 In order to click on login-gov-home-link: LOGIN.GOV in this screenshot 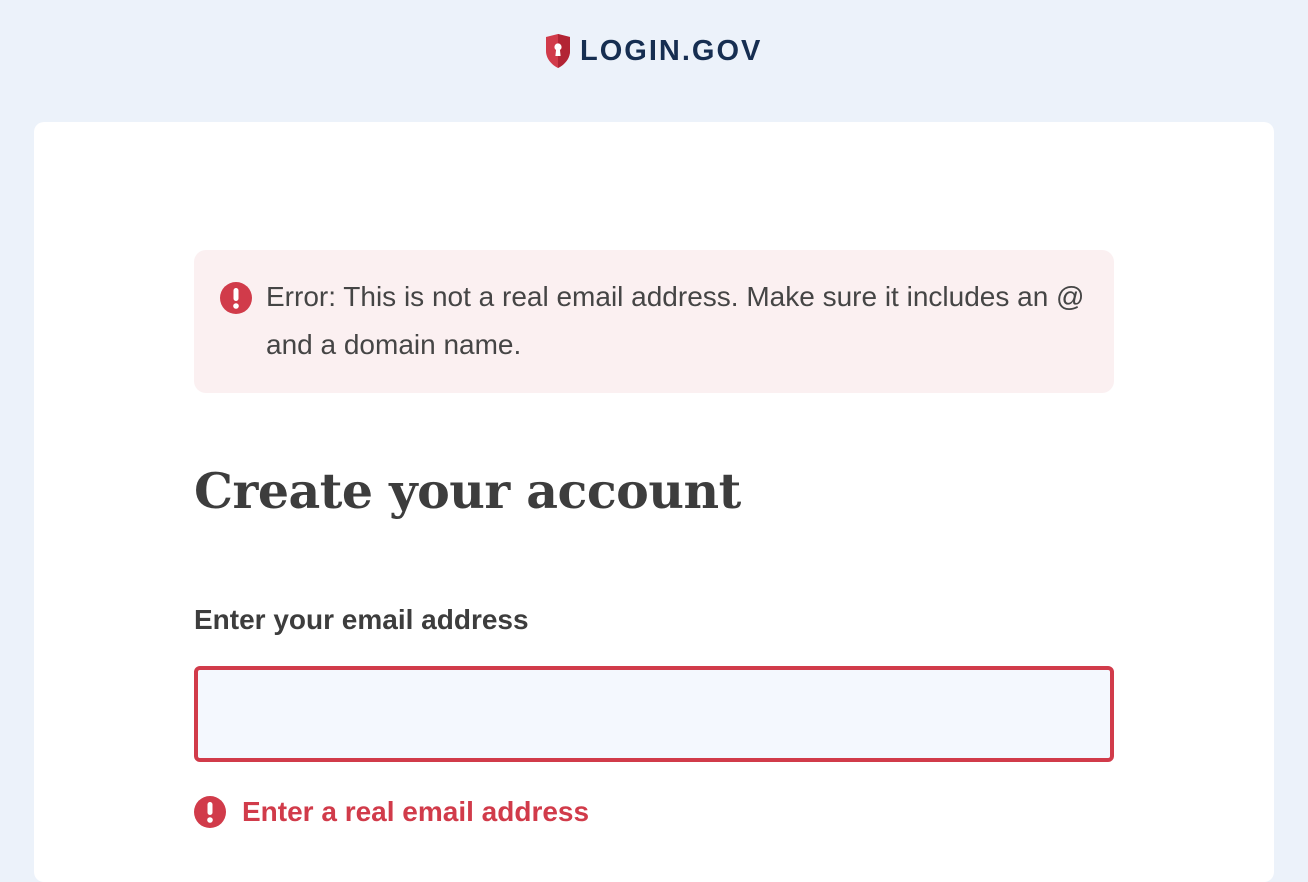, I will do `click(653, 51)`.